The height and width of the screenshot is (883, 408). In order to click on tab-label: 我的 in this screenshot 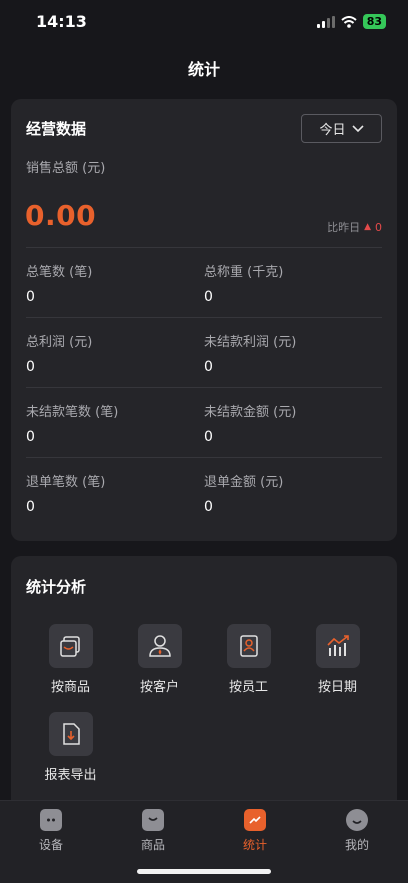, I will do `click(356, 845)`.